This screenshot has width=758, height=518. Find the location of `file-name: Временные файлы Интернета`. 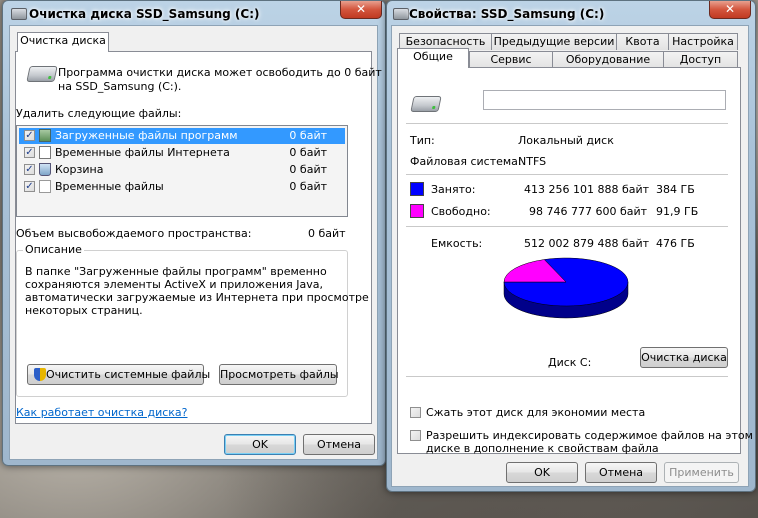

file-name: Временные файлы Интернета is located at coordinates (142, 152).